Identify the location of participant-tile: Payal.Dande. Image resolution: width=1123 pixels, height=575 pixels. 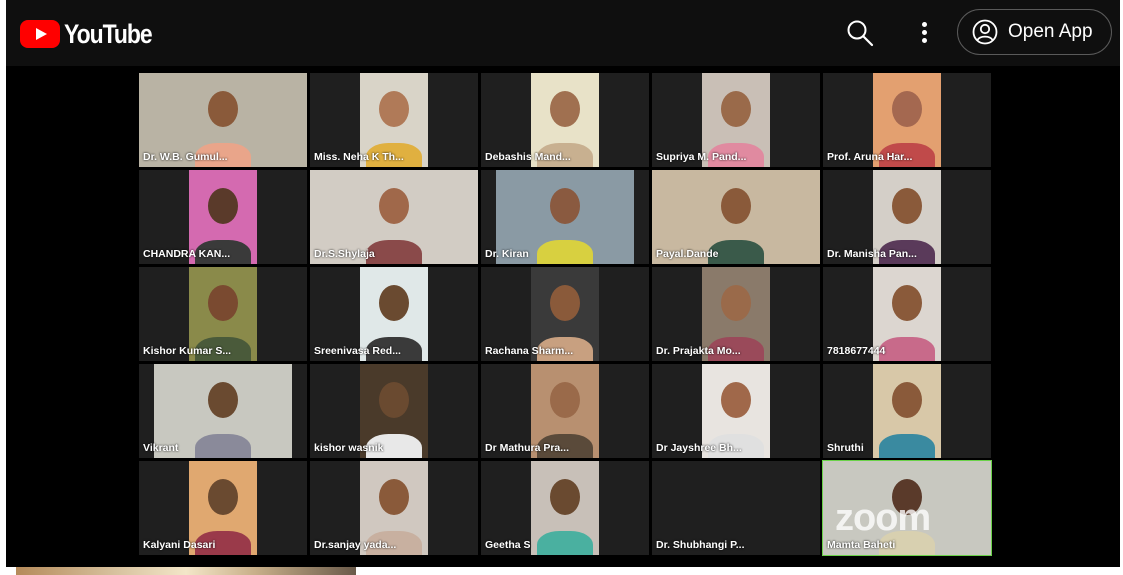
(736, 217).